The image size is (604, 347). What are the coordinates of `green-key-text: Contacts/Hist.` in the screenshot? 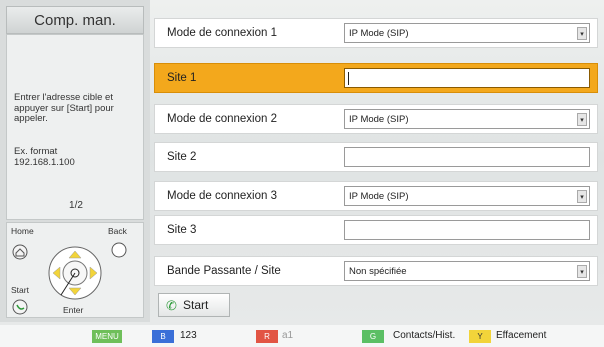 It's located at (424, 335).